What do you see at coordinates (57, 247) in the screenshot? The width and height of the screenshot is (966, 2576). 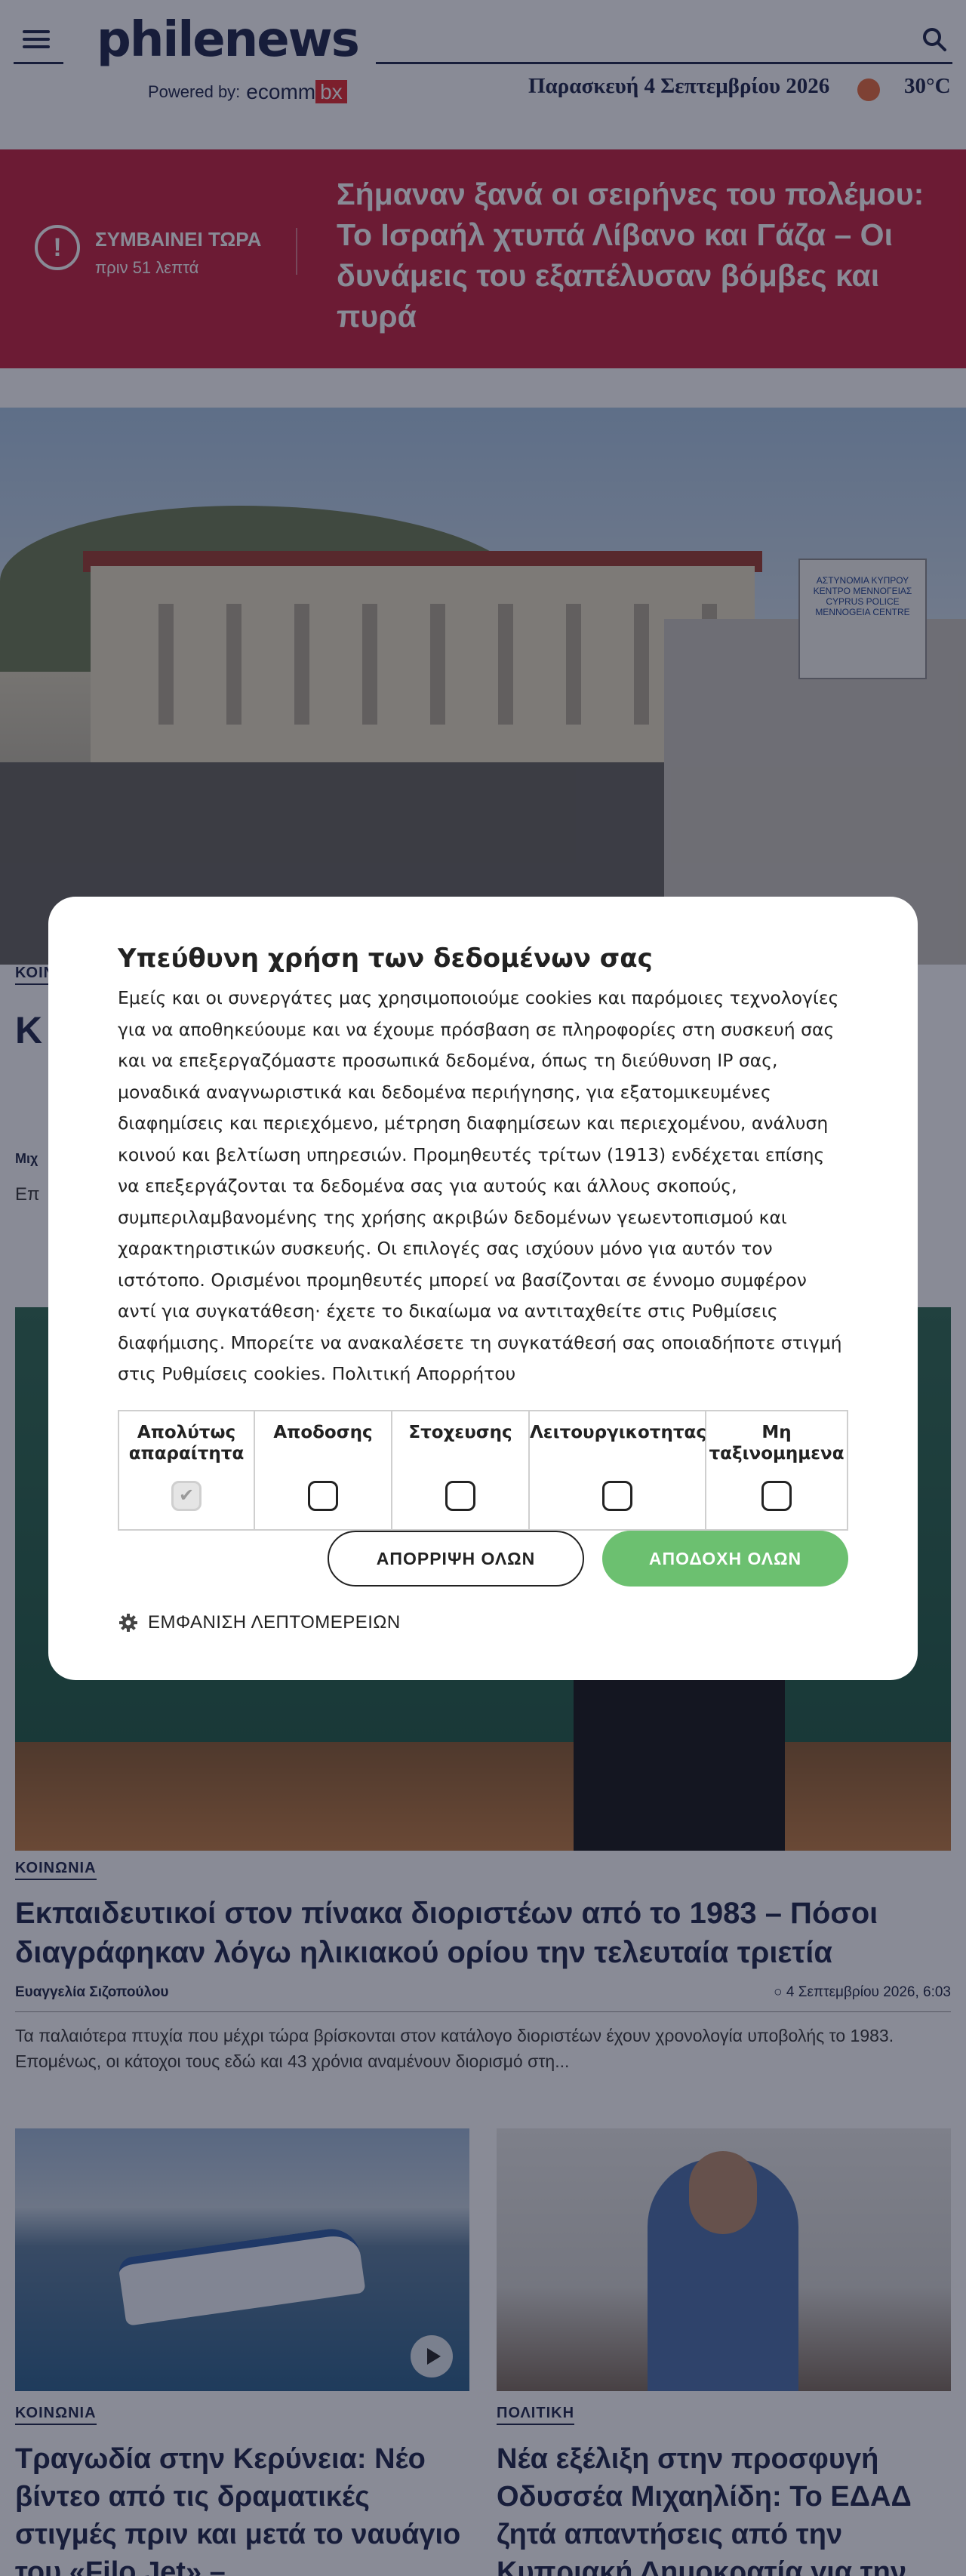 I see `alert-circle-icon: !` at bounding box center [57, 247].